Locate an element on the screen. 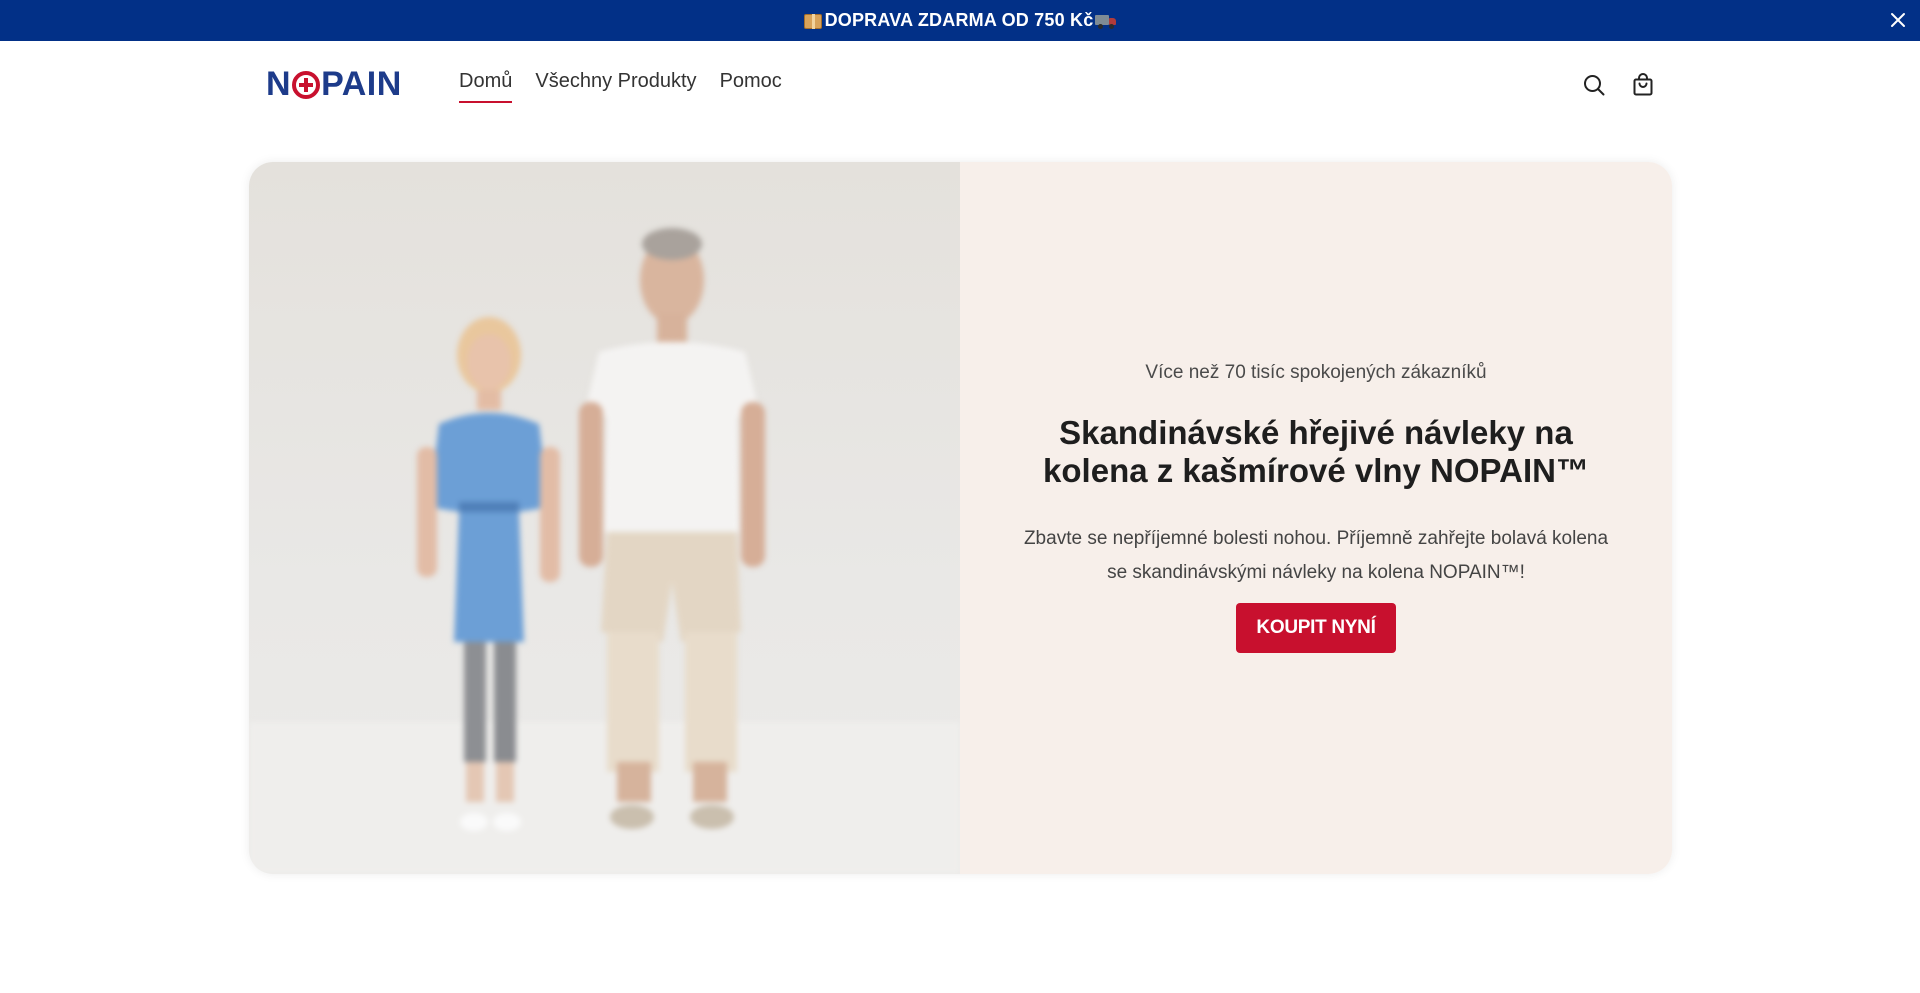  logo-letter-n: N is located at coordinates (279, 84).